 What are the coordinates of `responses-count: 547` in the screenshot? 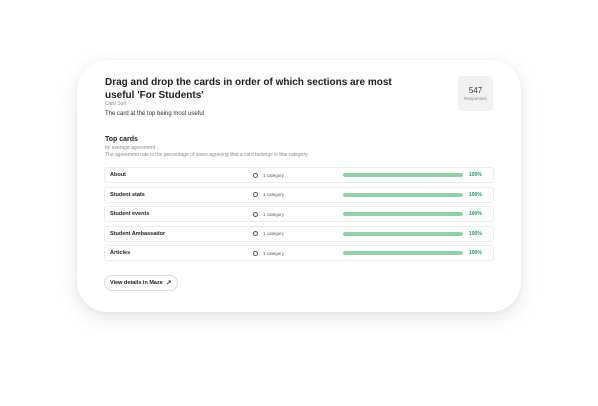 It's located at (475, 90).